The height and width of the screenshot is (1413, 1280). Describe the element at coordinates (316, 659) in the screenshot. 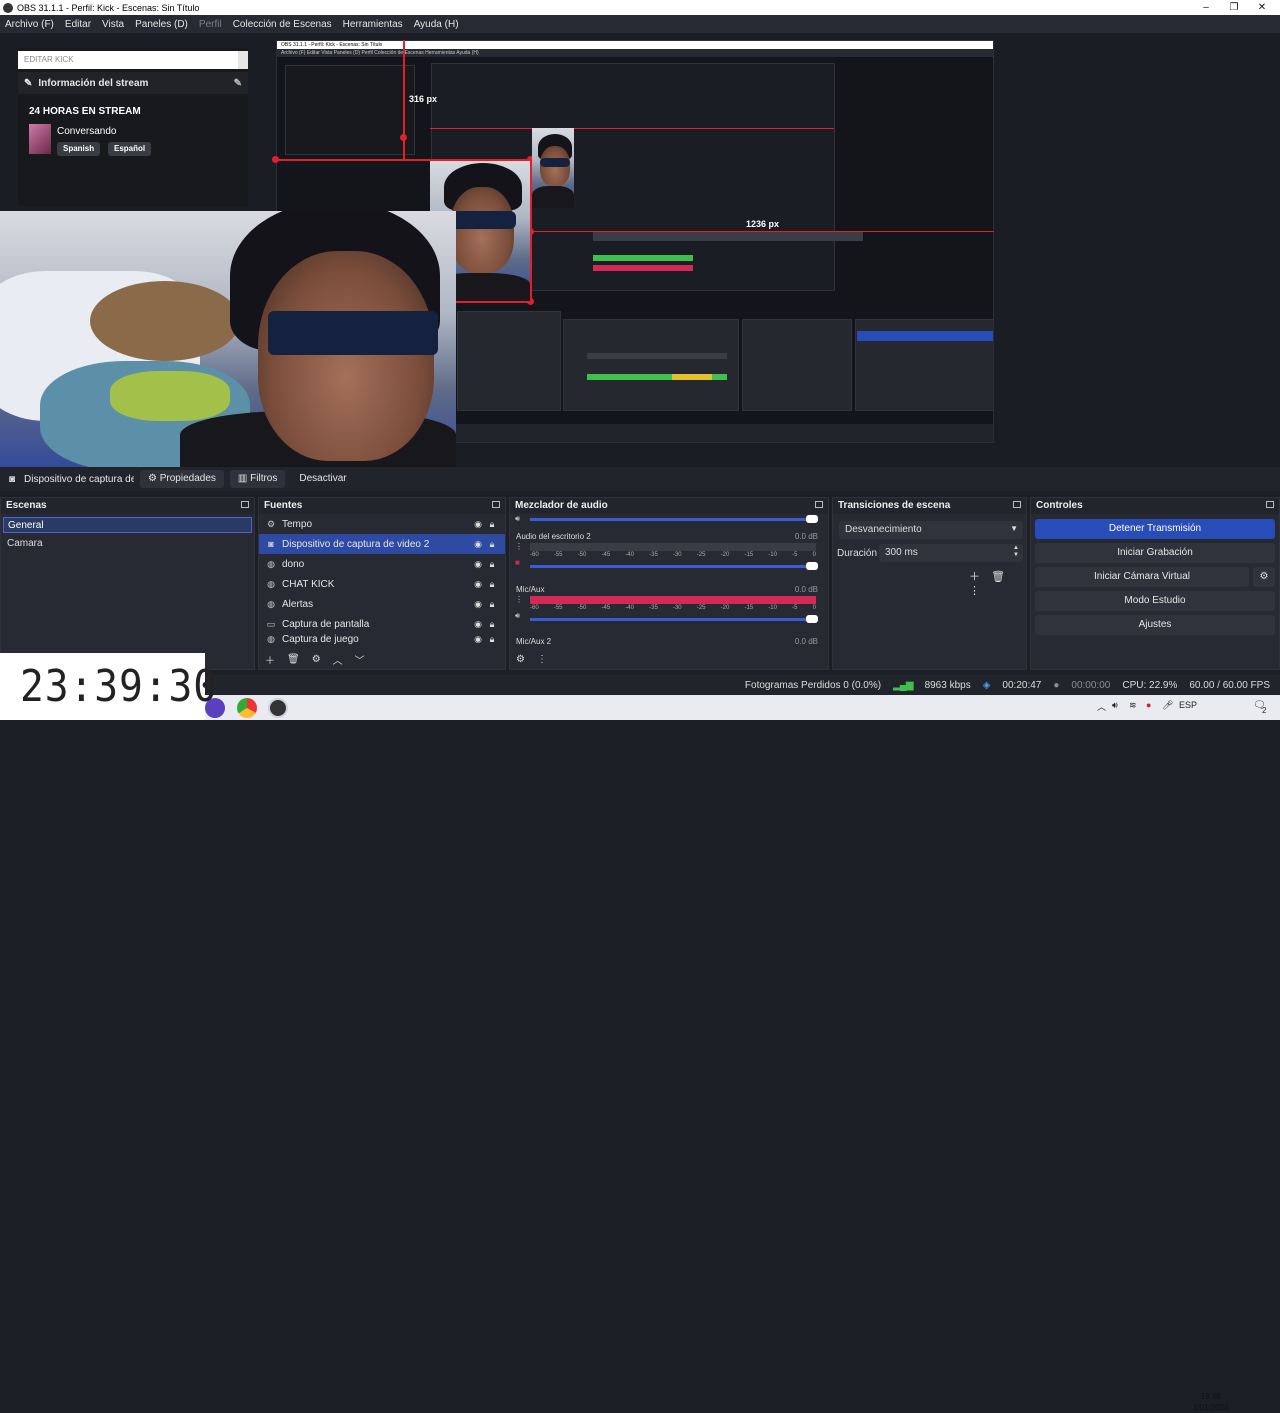

I see `source-settings-icon: ⚙` at that location.